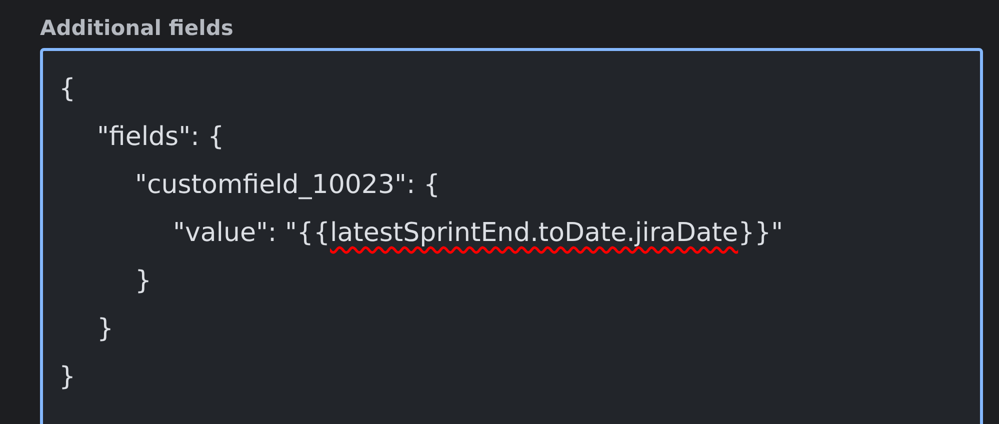  Describe the element at coordinates (160, 137) in the screenshot. I see `code-line: "fields": {` at that location.